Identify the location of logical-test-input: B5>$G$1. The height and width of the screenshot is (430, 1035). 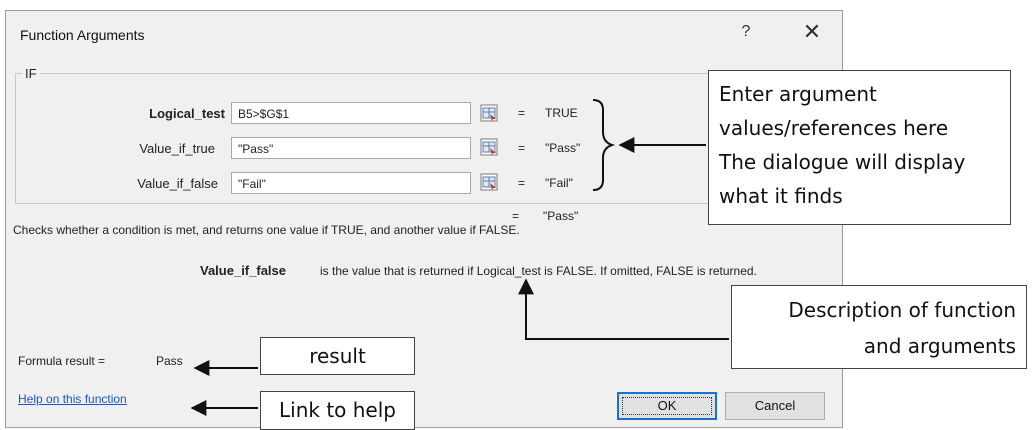
(351, 113).